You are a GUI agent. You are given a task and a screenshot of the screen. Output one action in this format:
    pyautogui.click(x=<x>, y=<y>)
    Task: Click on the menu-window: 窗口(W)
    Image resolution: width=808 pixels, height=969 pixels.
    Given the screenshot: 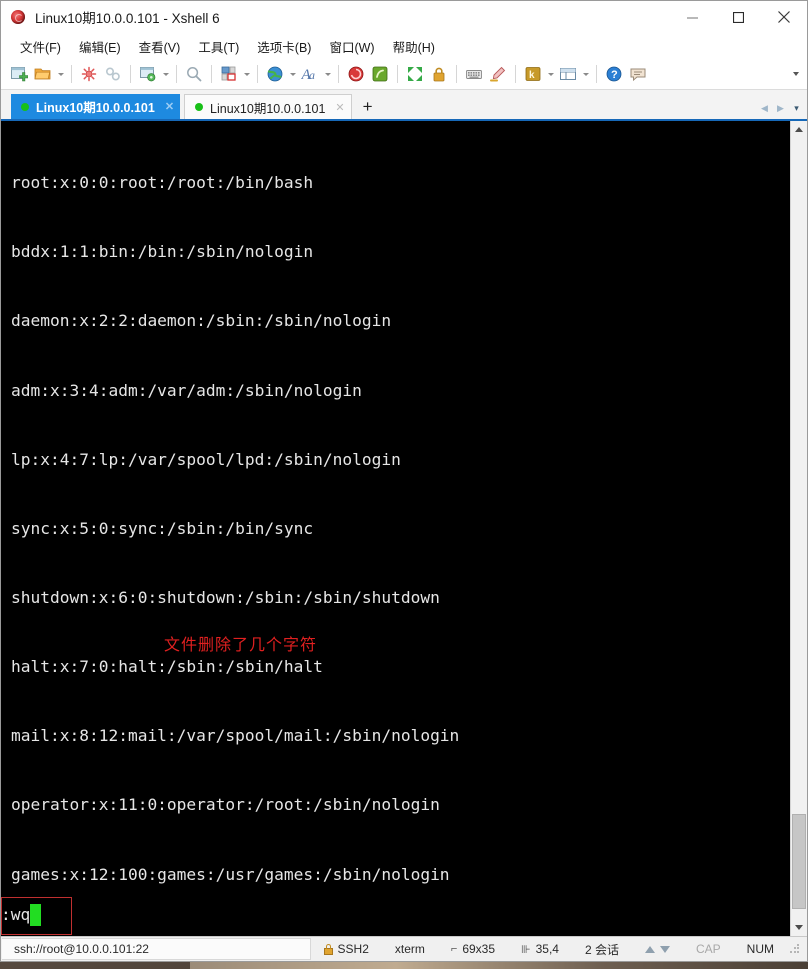 What is the action you would take?
    pyautogui.click(x=351, y=46)
    